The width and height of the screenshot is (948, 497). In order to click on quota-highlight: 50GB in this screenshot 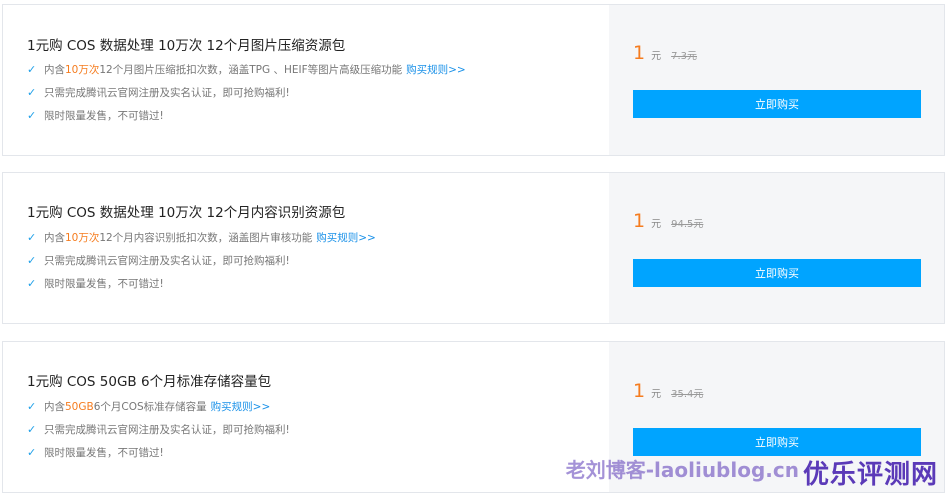, I will do `click(79, 406)`.